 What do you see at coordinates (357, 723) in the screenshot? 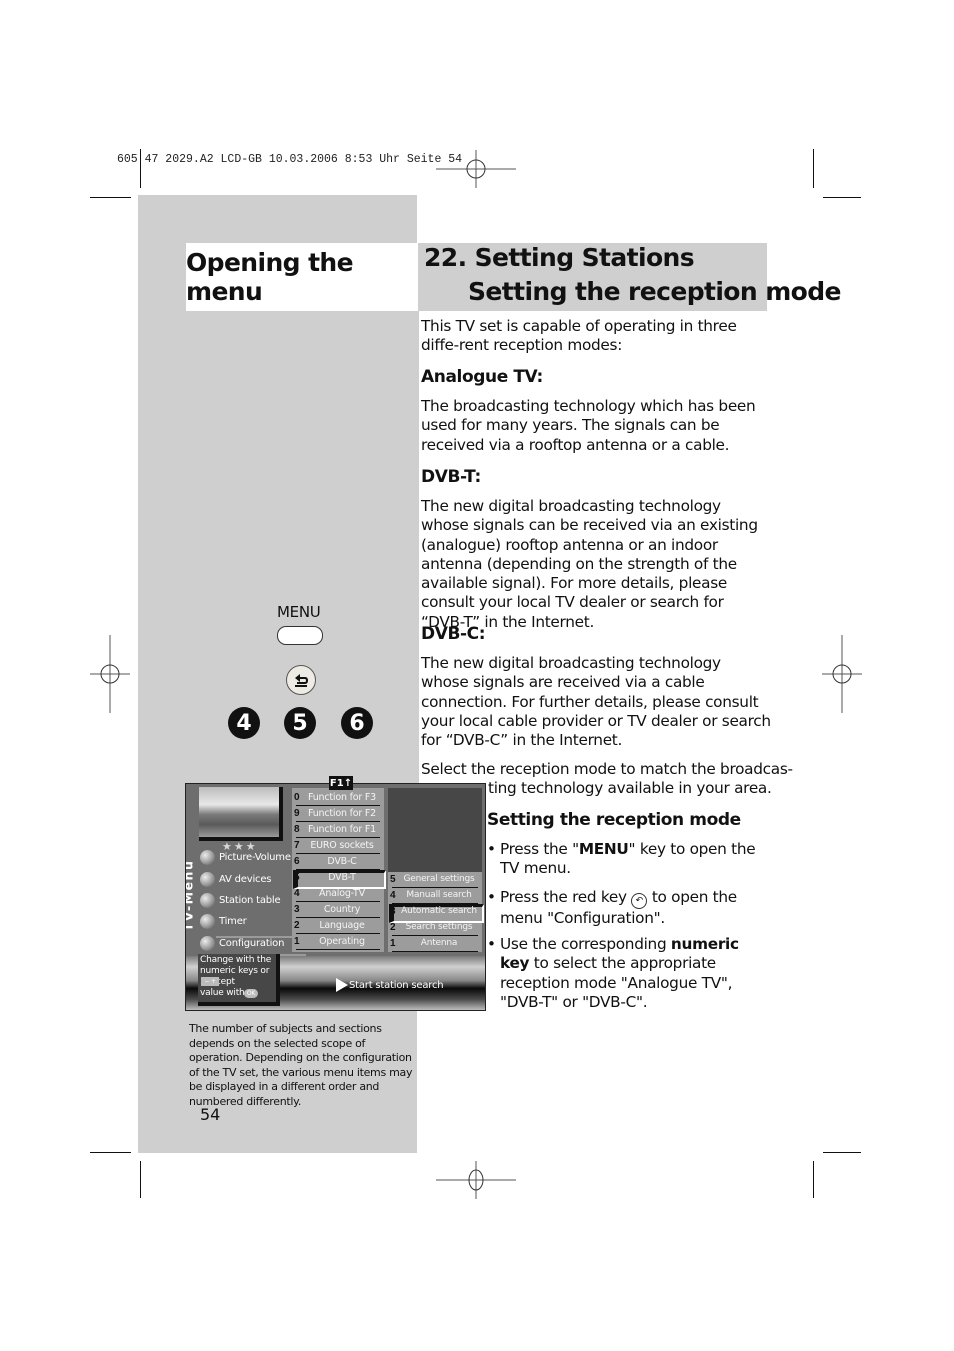
I see `numeric-key-6: 6` at bounding box center [357, 723].